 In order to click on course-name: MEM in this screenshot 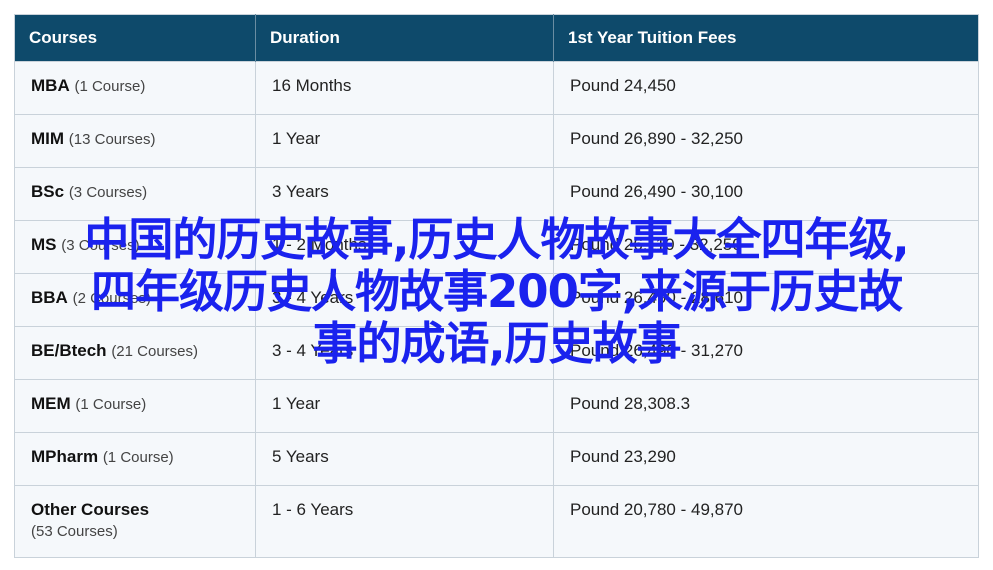, I will do `click(51, 403)`.